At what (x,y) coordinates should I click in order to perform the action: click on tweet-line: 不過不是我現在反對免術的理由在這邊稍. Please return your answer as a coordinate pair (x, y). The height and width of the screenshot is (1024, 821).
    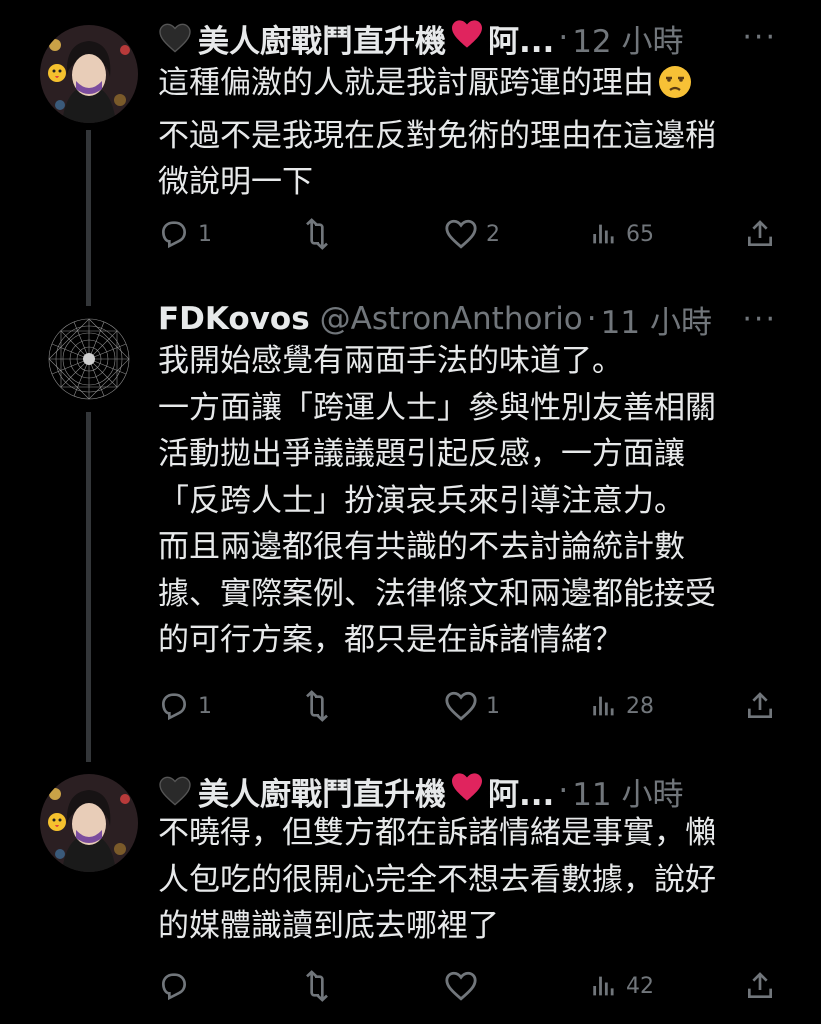
    Looking at the image, I should click on (437, 135).